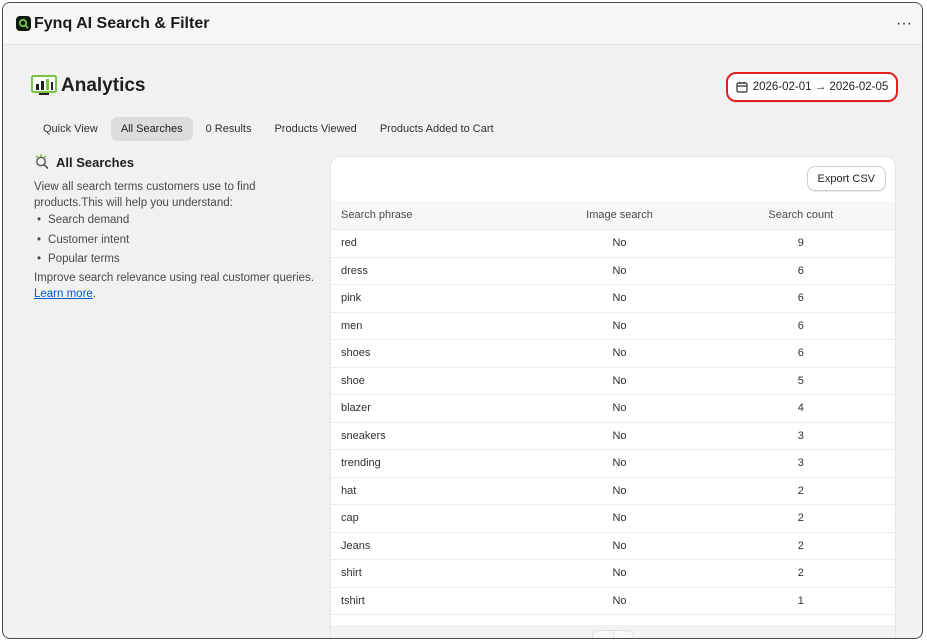 The height and width of the screenshot is (643, 927). I want to click on search-phrase-cell: sneakers, so click(363, 435).